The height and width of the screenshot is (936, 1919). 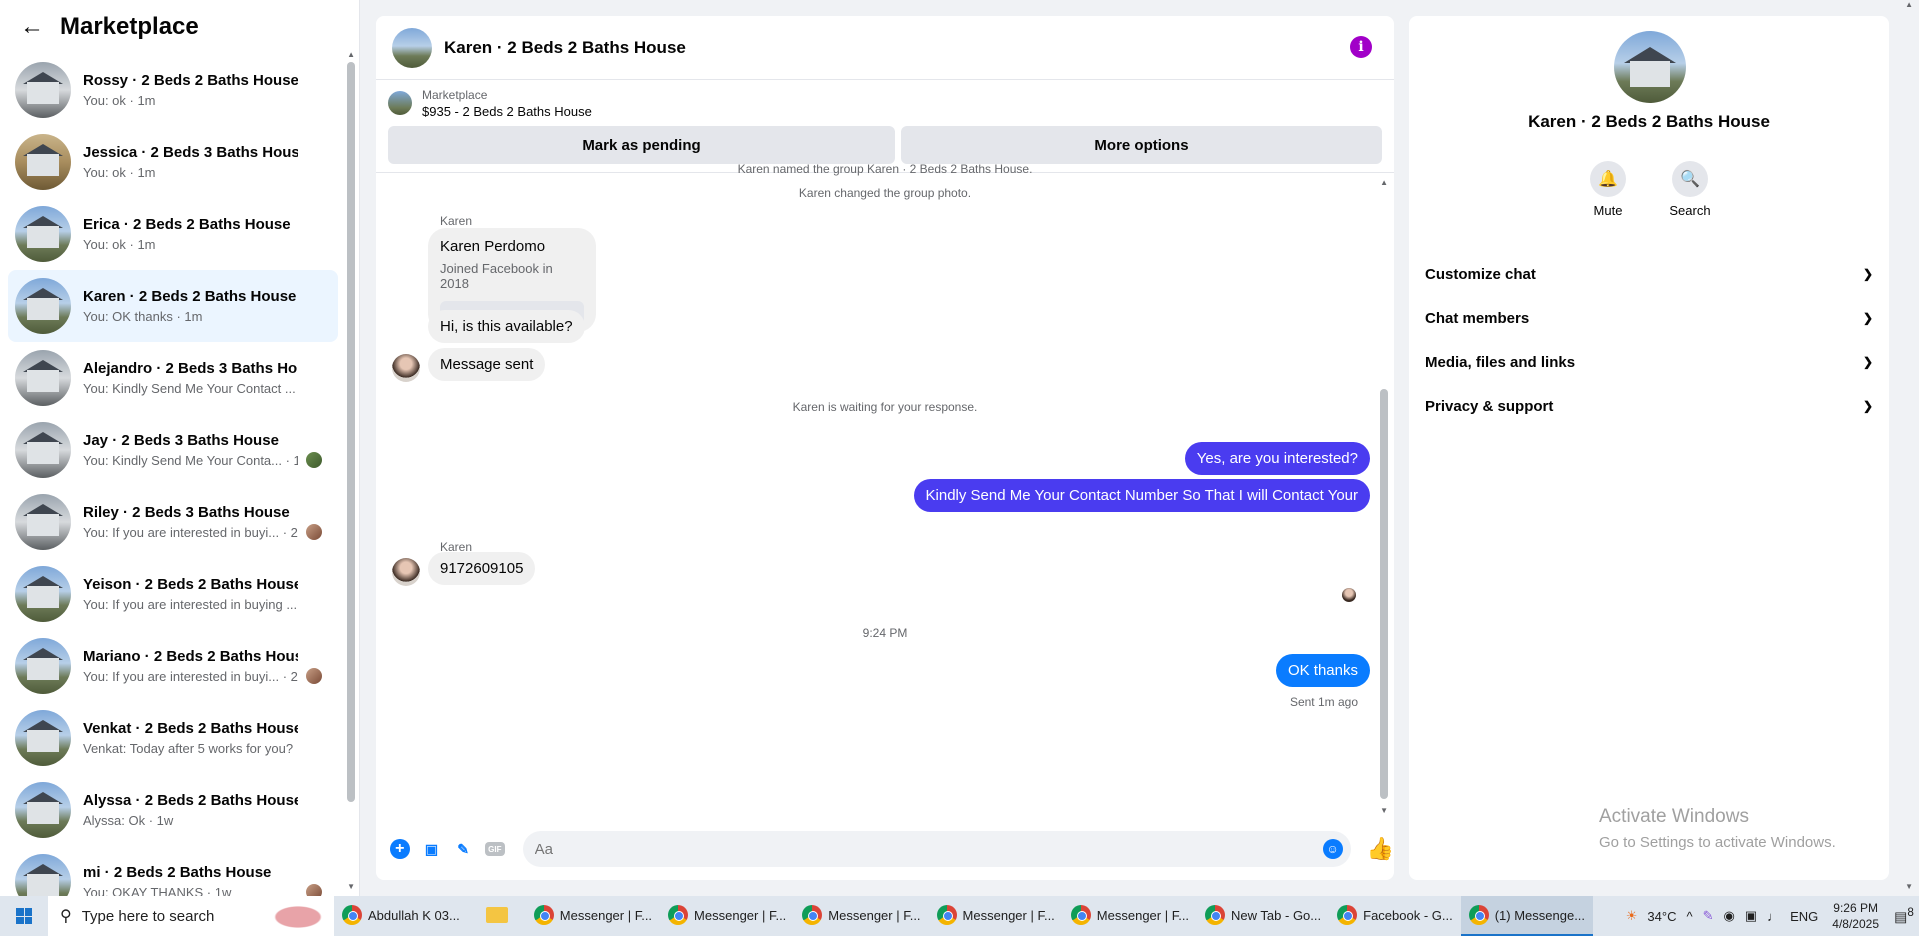 I want to click on pen-icon: ✎, so click(x=1708, y=916).